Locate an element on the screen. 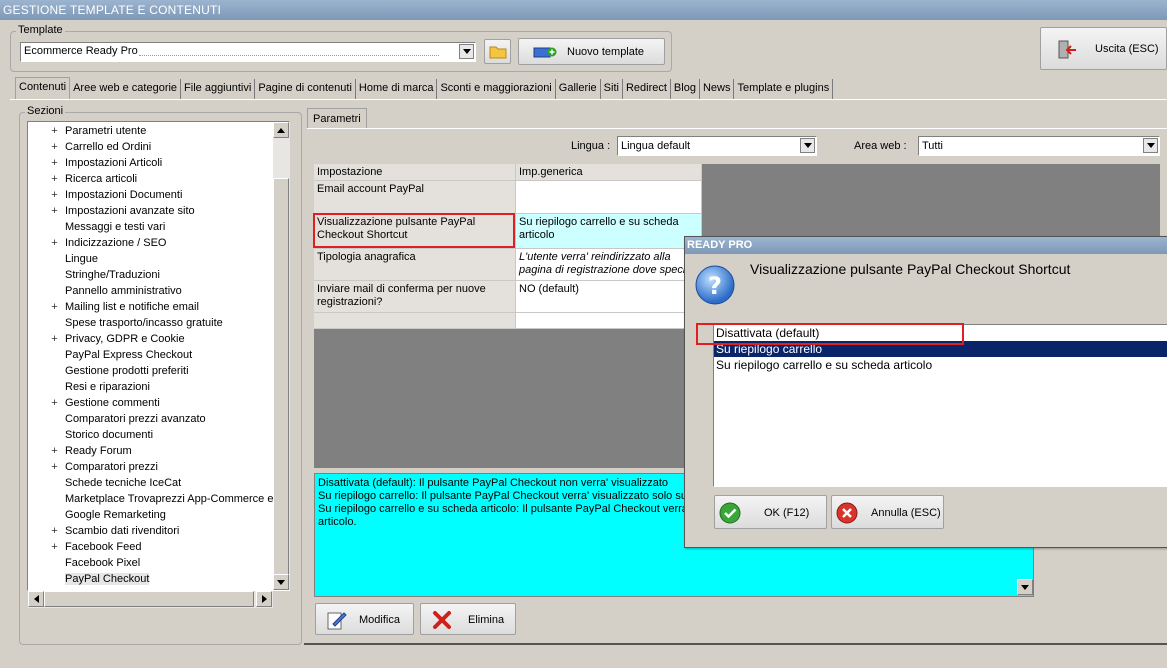  scroll-right-button is located at coordinates (264, 599).